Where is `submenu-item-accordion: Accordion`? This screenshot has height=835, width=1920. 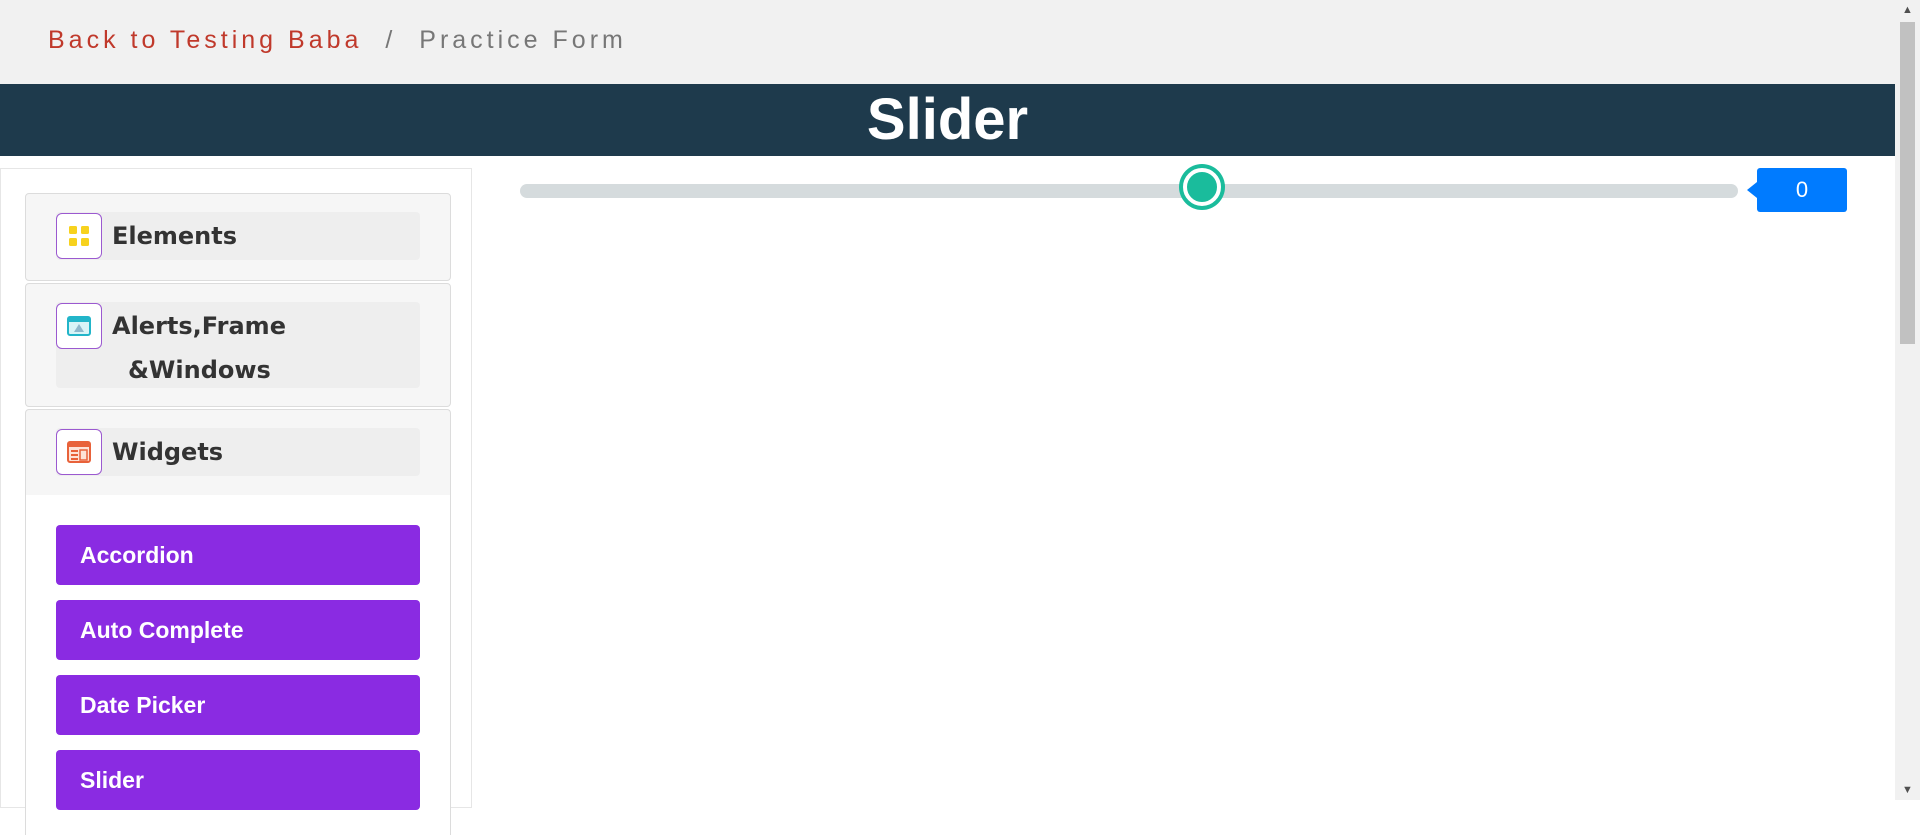
submenu-item-accordion: Accordion is located at coordinates (238, 555).